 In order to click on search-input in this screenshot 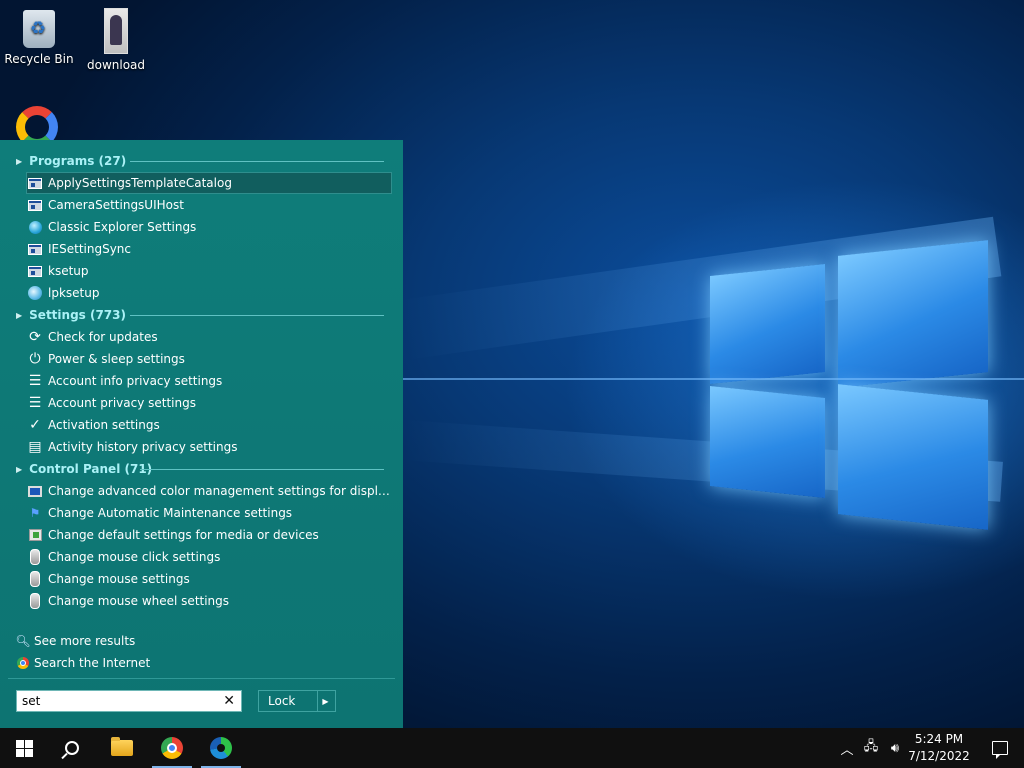, I will do `click(117, 701)`.